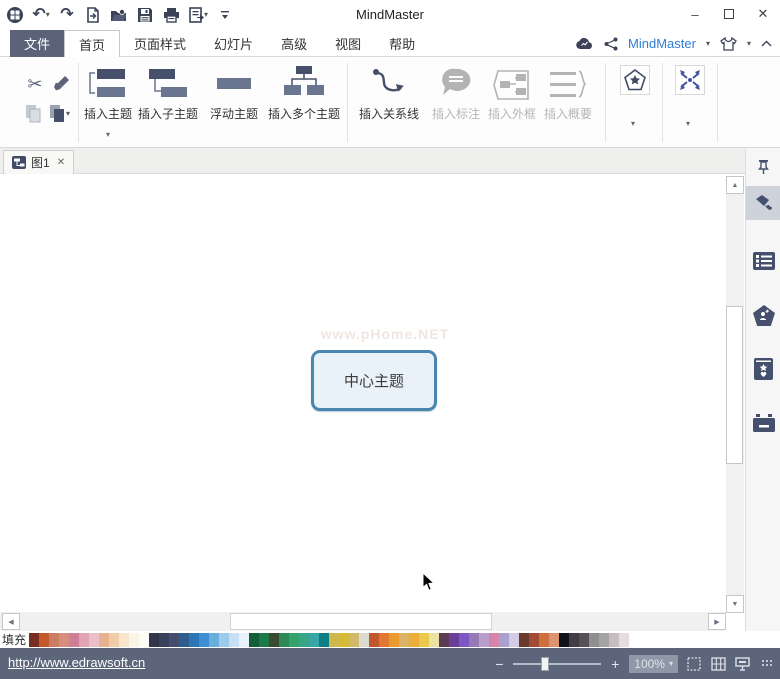  I want to click on layout-dropdown-icon: ▾, so click(688, 123).